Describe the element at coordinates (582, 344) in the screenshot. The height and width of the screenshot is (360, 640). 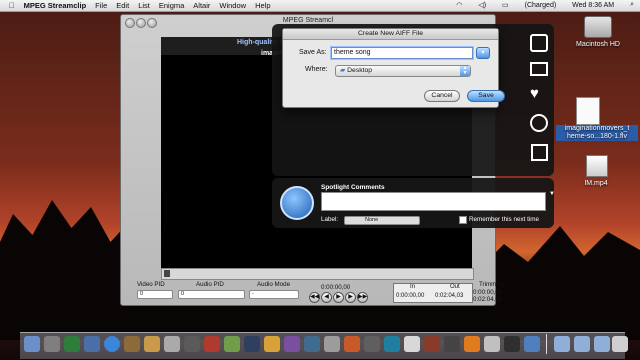
I see `documents-folder-dock-icon` at that location.